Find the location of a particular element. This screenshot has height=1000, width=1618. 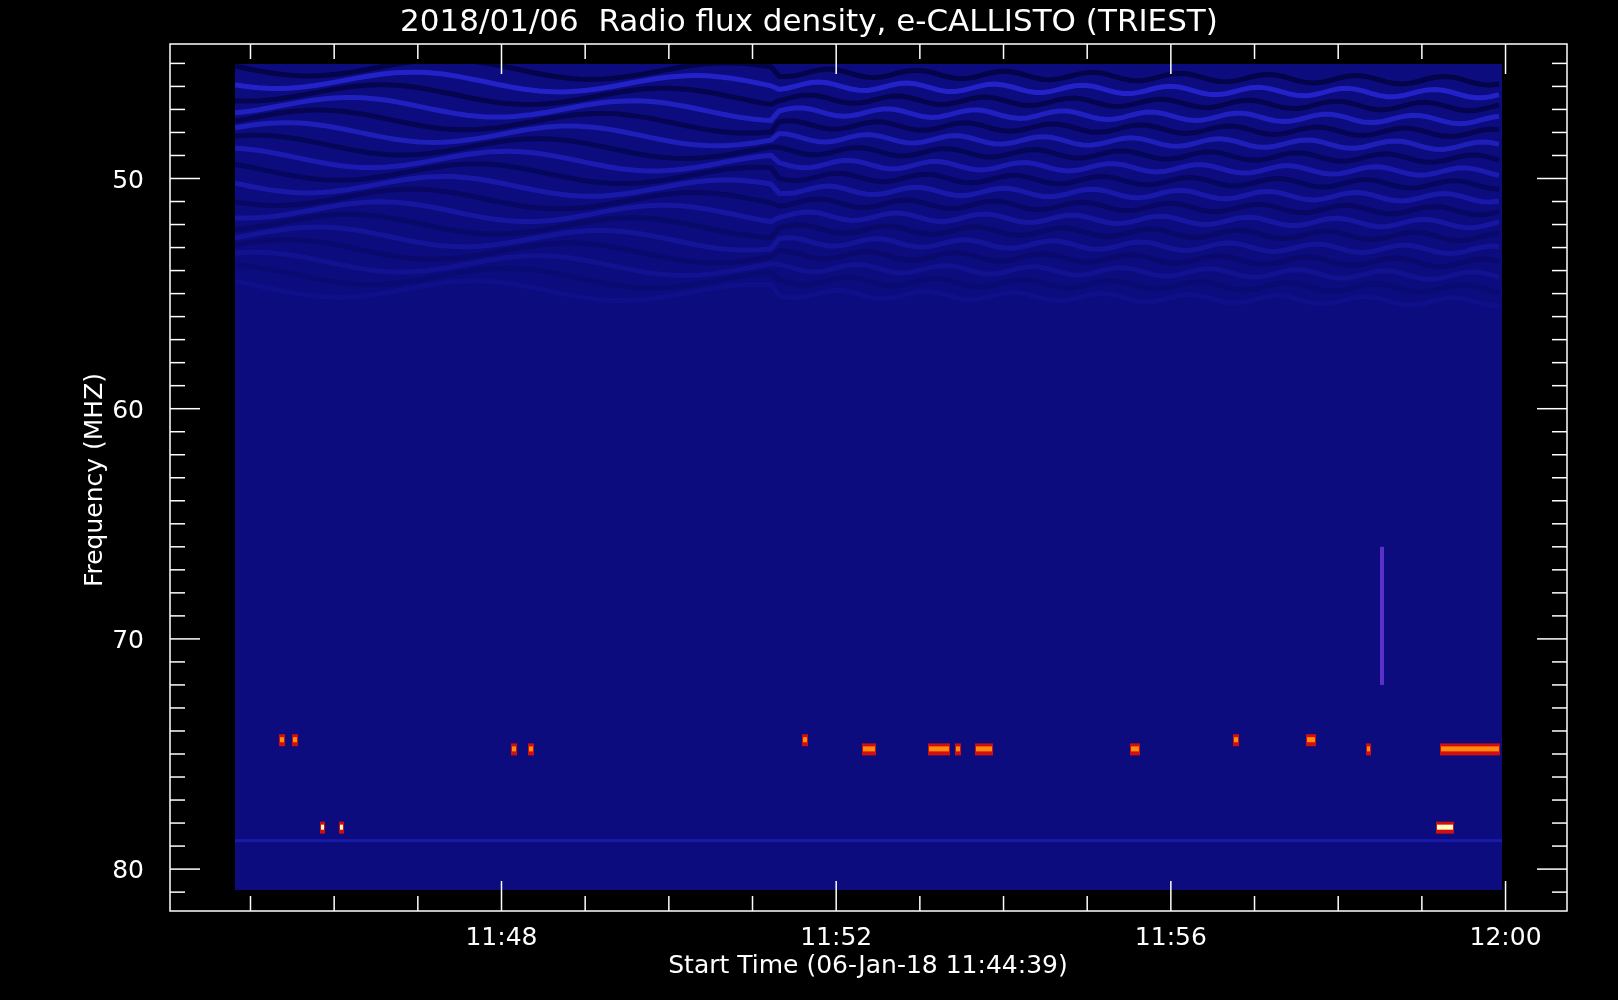

y-tick-label: 60 is located at coordinates (128, 409).